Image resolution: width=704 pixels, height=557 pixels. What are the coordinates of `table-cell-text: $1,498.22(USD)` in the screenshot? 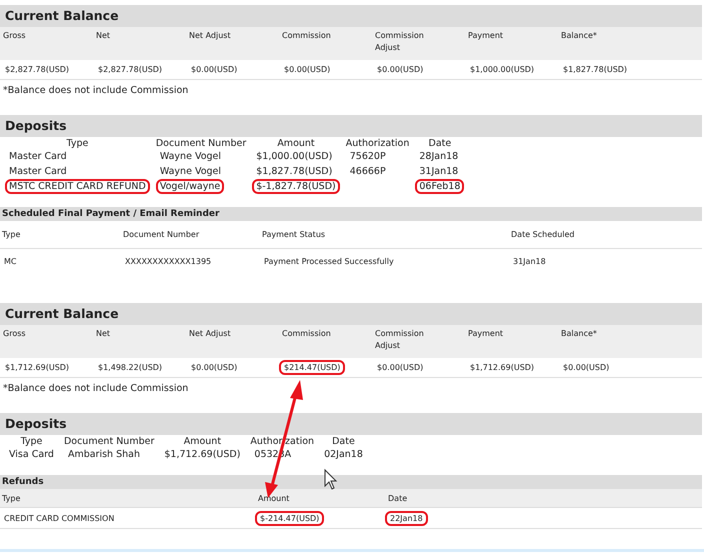 It's located at (130, 368).